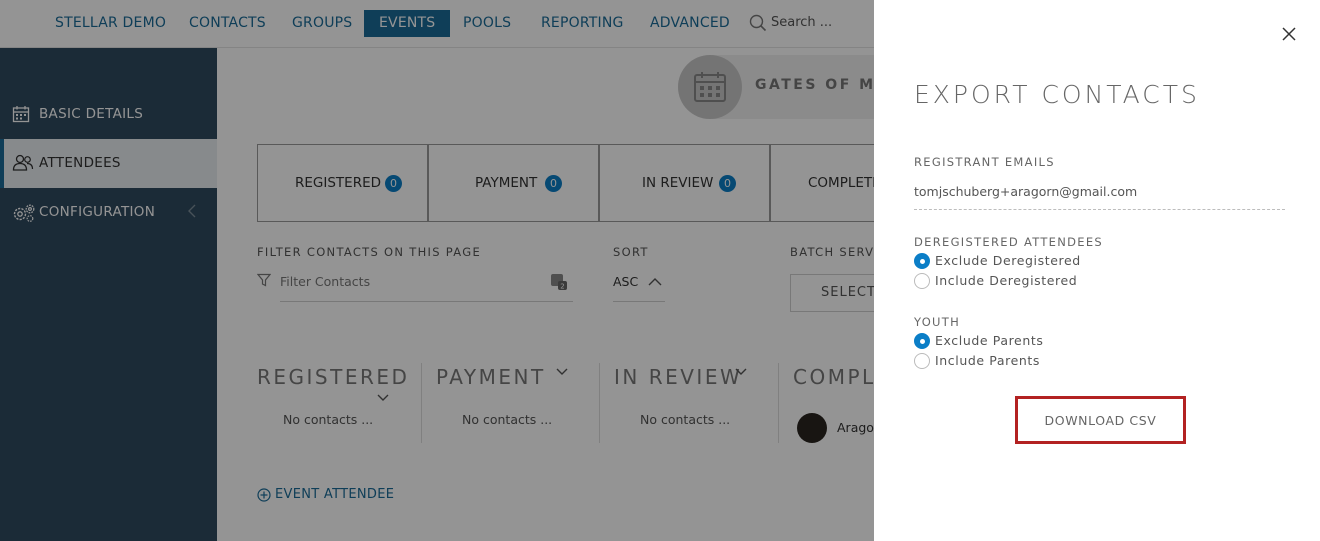 The height and width of the screenshot is (541, 1320). Describe the element at coordinates (1099, 209) in the screenshot. I see `emails-underline` at that location.